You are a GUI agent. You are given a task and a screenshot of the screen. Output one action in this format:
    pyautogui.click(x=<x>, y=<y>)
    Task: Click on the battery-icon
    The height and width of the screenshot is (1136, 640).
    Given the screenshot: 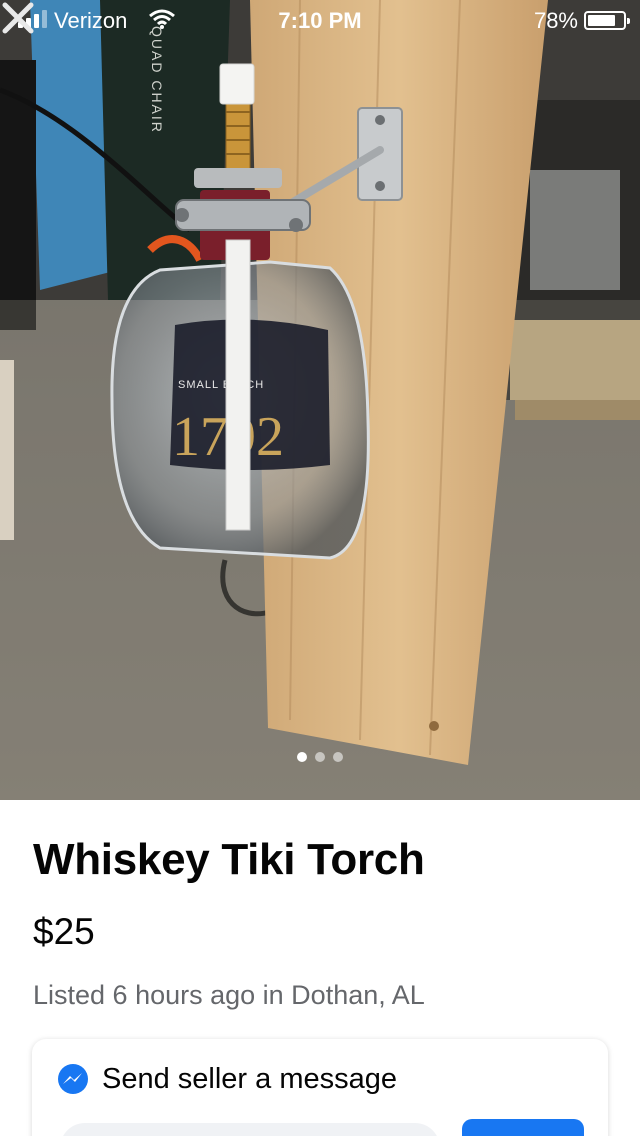 What is the action you would take?
    pyautogui.click(x=607, y=20)
    